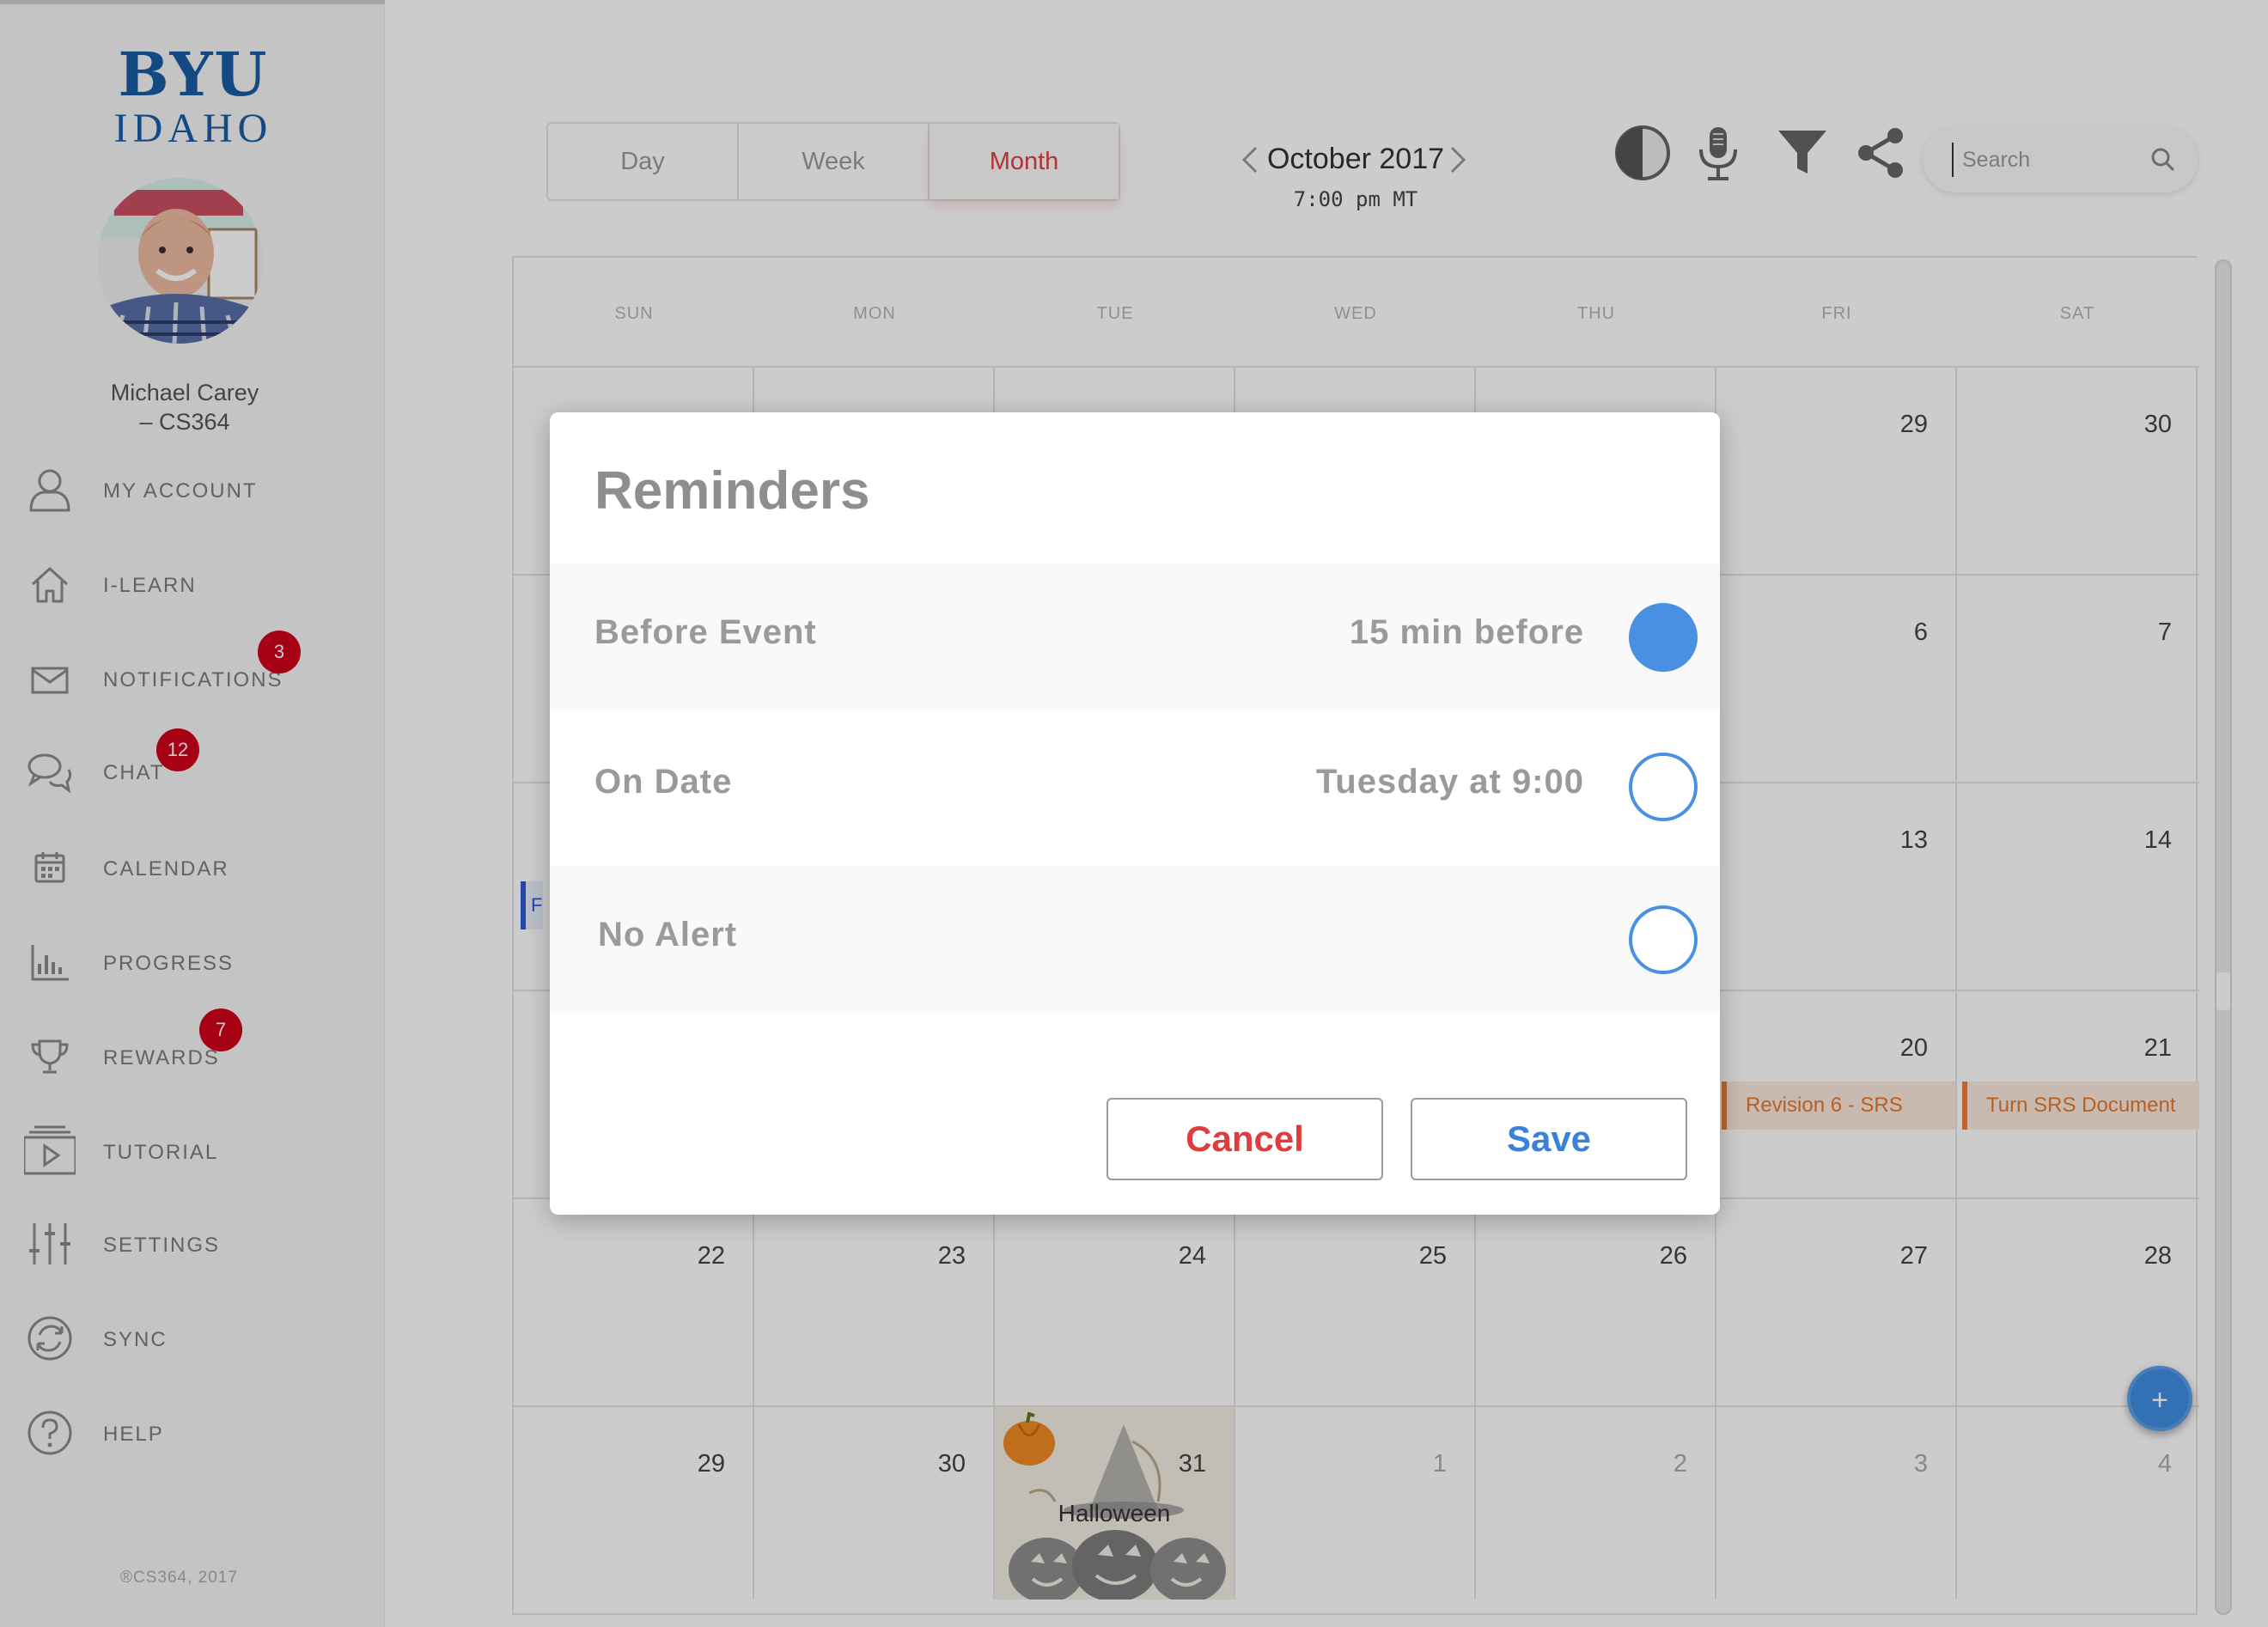 This screenshot has width=2268, height=1627. What do you see at coordinates (1466, 632) in the screenshot?
I see `option-value: 15 min before` at bounding box center [1466, 632].